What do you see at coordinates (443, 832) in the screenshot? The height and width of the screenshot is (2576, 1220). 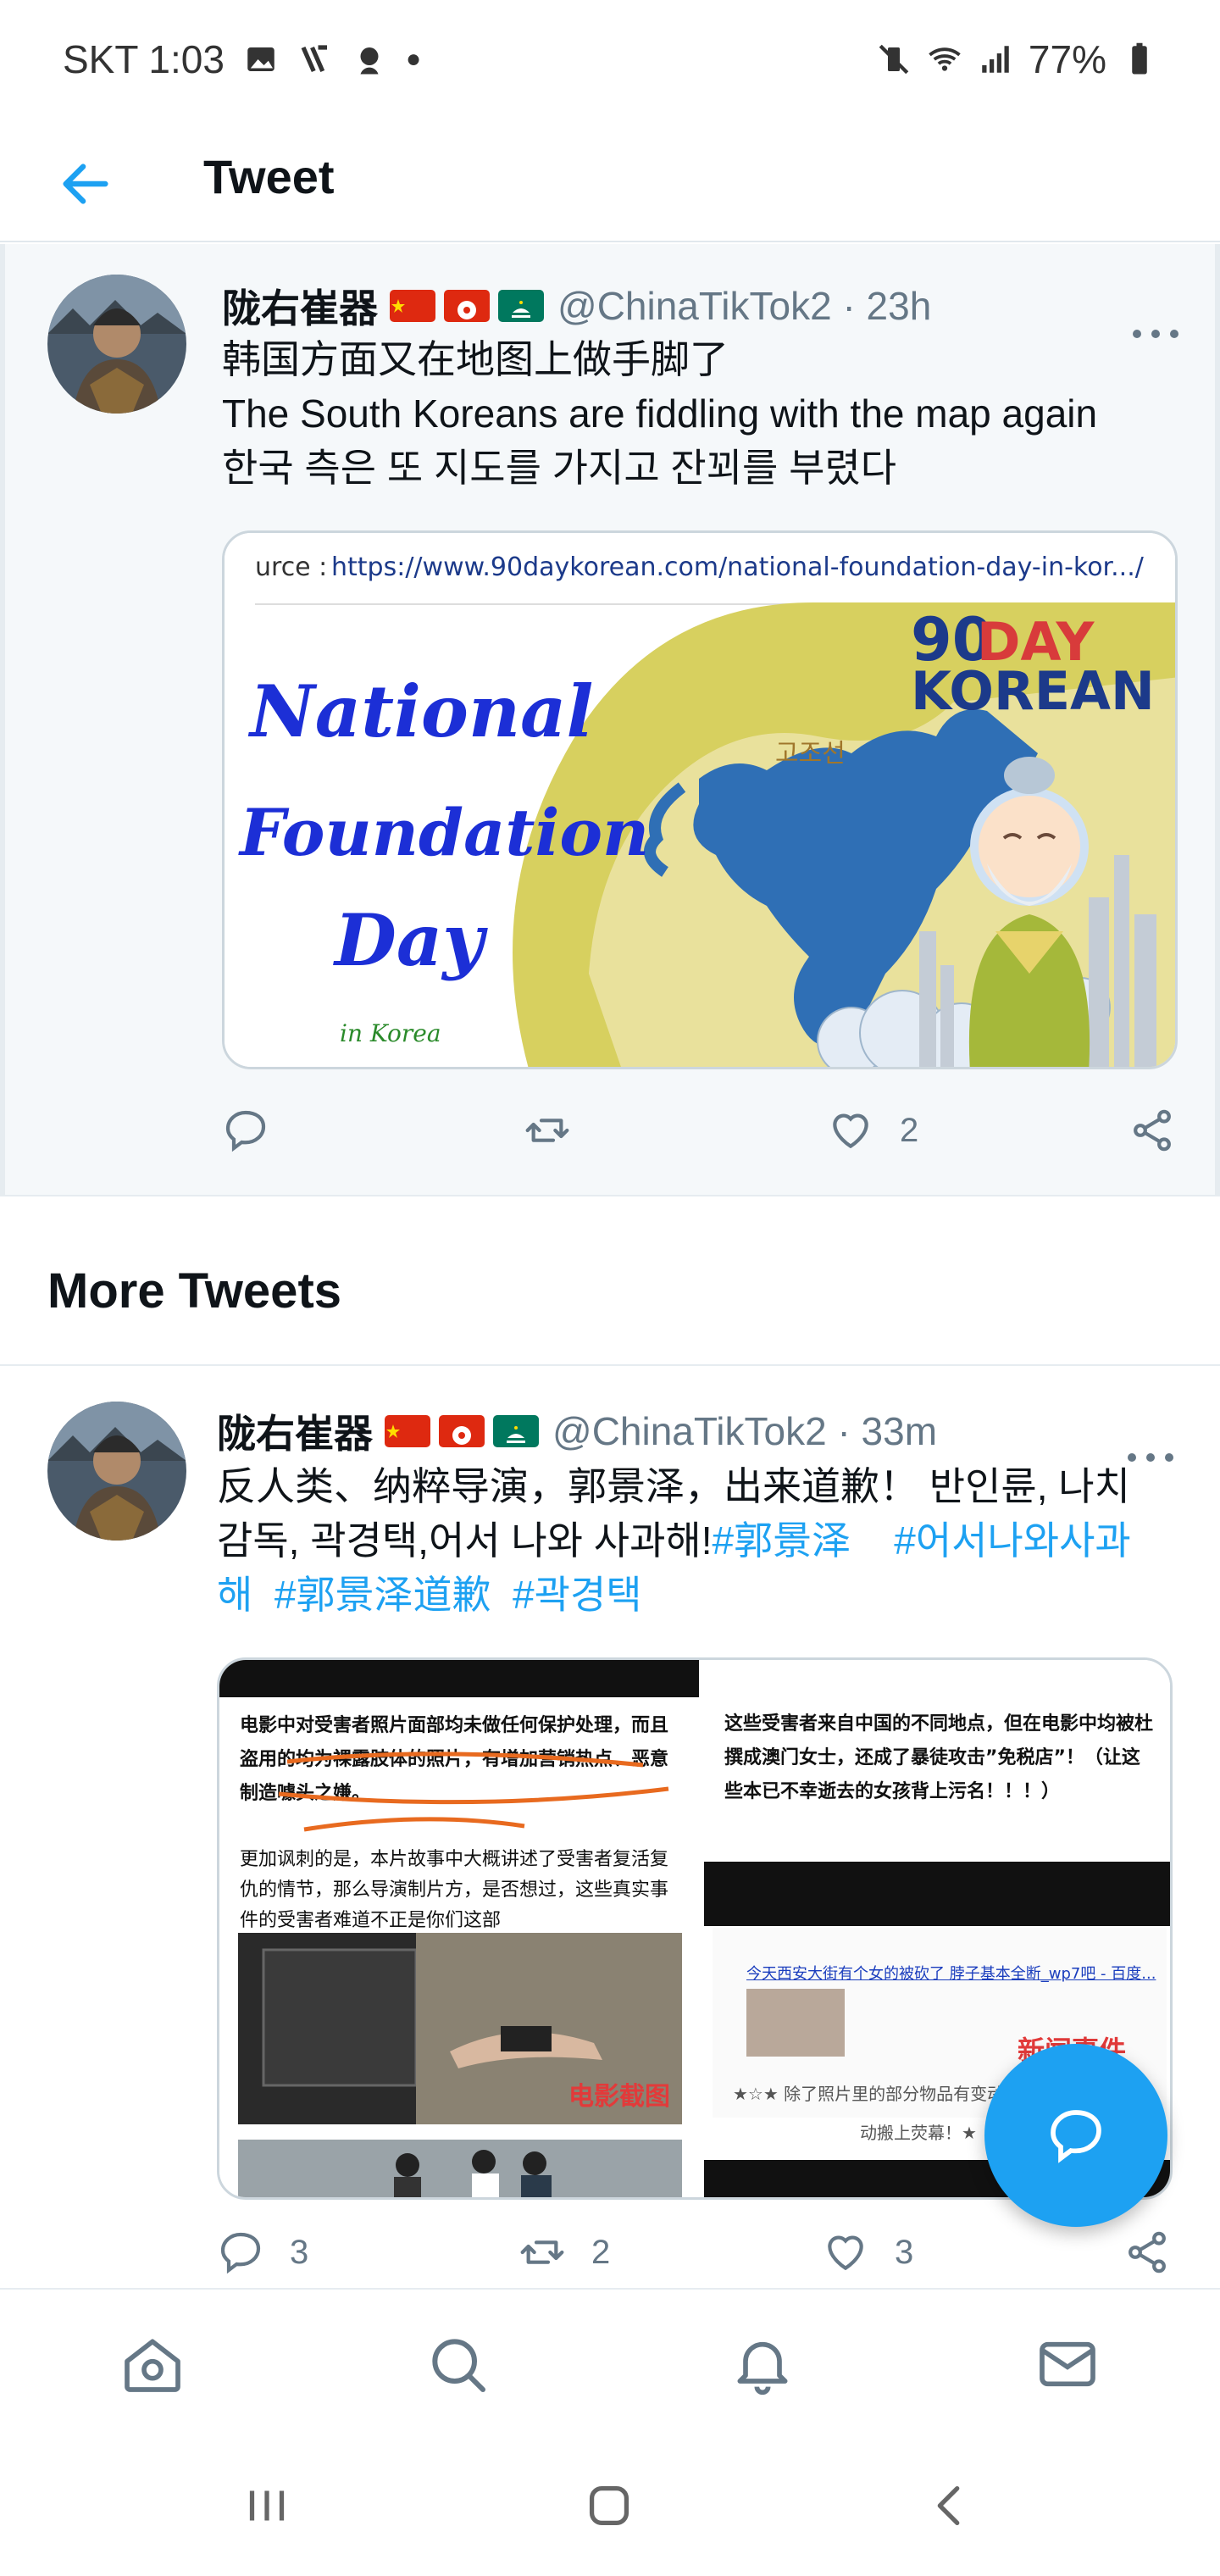 I see `media-title-2: Foundation` at bounding box center [443, 832].